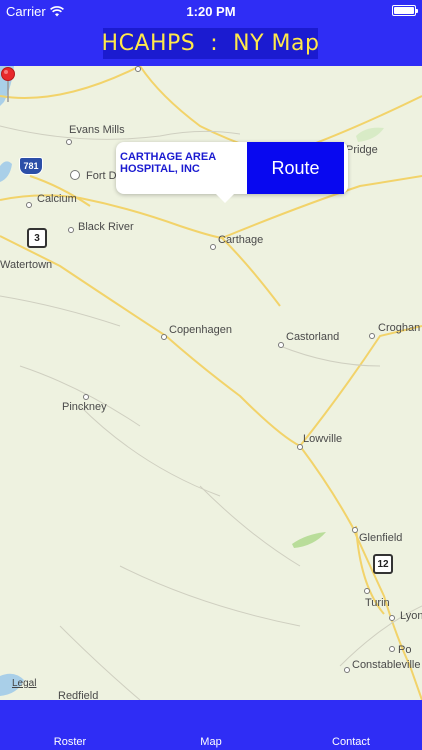  What do you see at coordinates (106, 227) in the screenshot?
I see `place-black-river: Black River` at bounding box center [106, 227].